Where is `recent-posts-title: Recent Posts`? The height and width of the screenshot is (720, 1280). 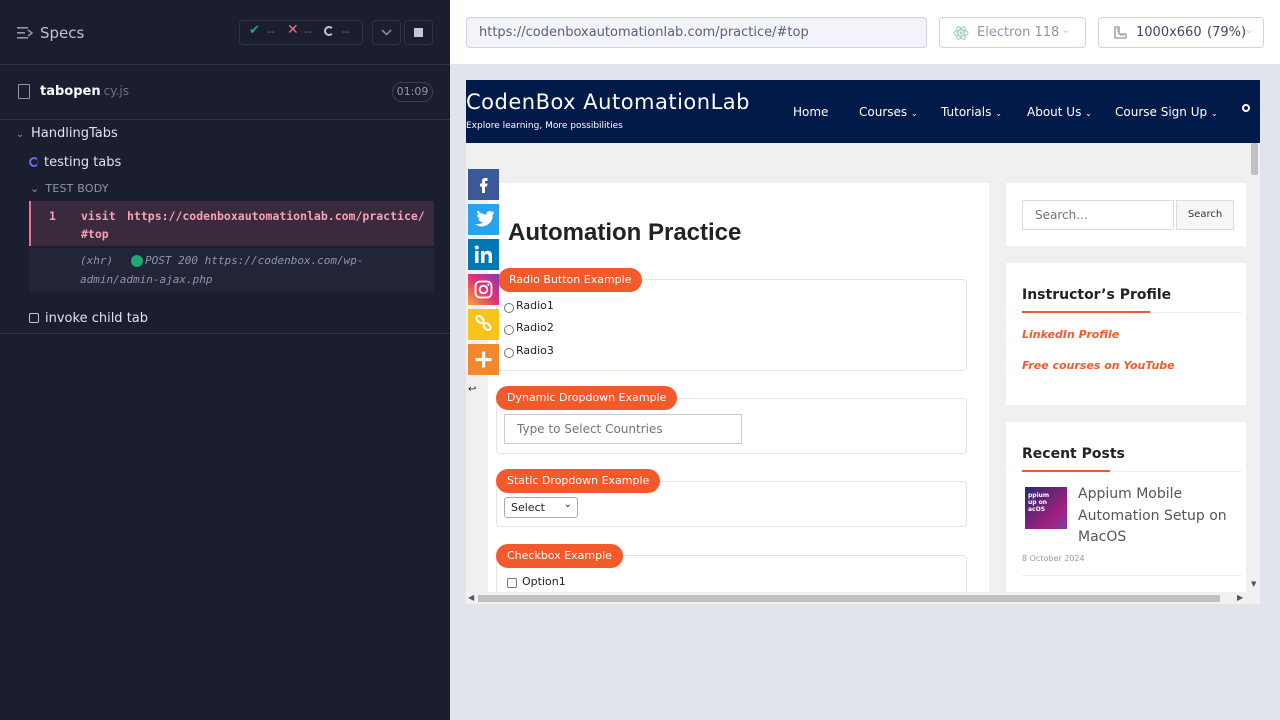
recent-posts-title: Recent Posts is located at coordinates (1073, 454).